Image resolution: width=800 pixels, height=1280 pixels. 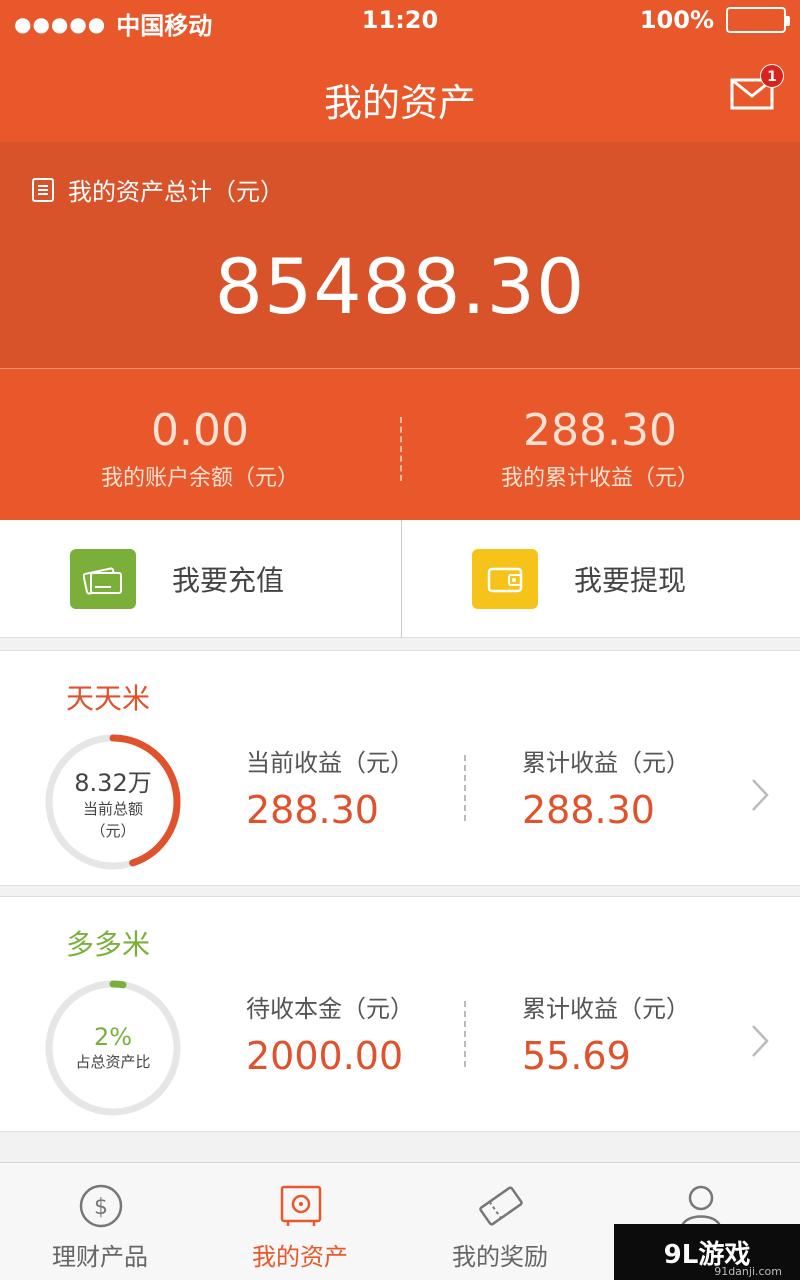 I want to click on pending-principal: 待收本金（元） 2000.00, so click(x=330, y=1033).